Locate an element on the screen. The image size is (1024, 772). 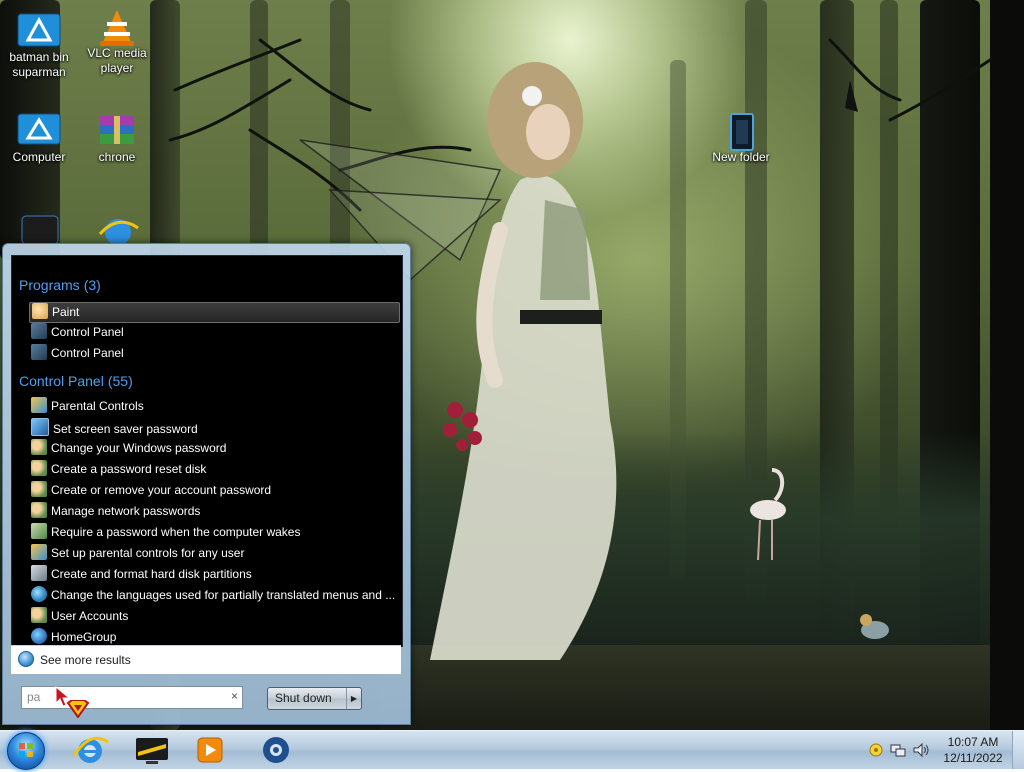
folder-icon is located at coordinates (741, 131).